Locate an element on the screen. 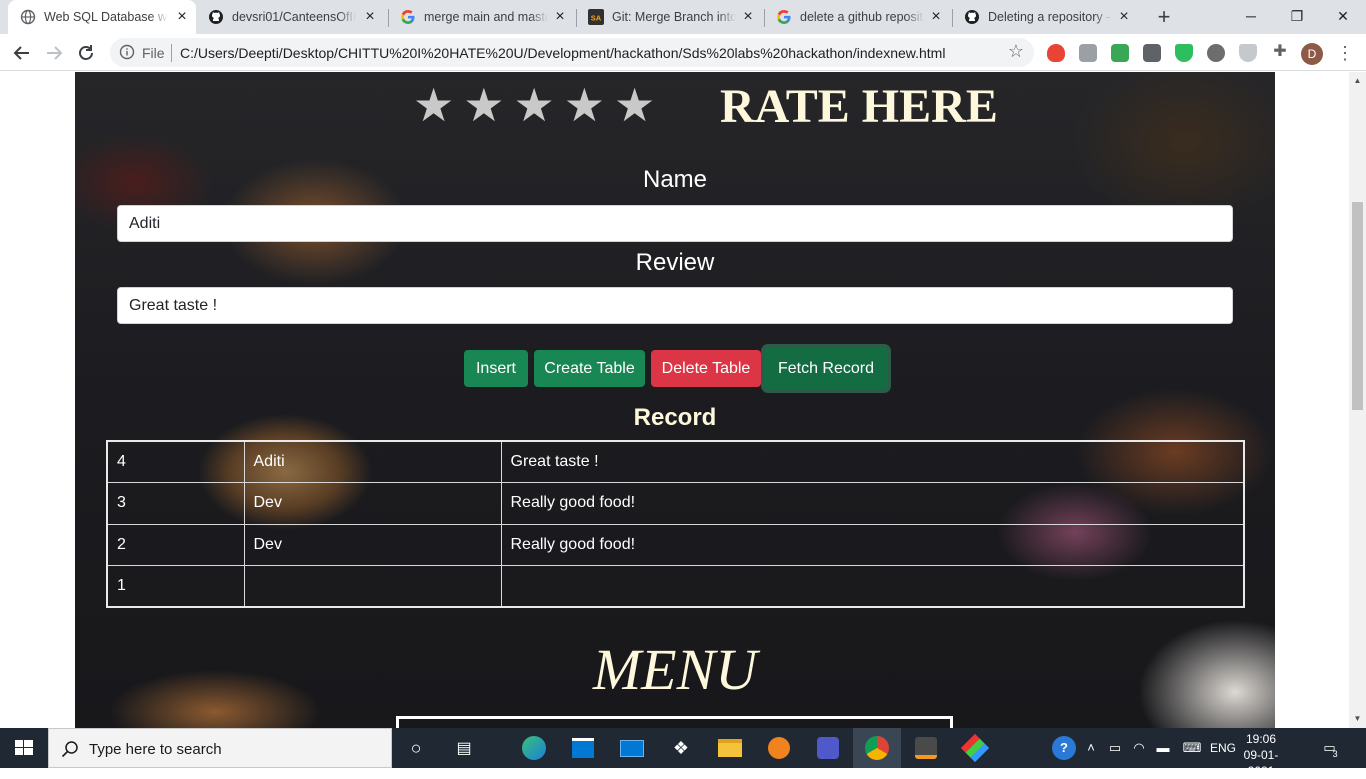 This screenshot has height=779, width=1366. tab-merge-main: merge main and master × is located at coordinates (482, 17).